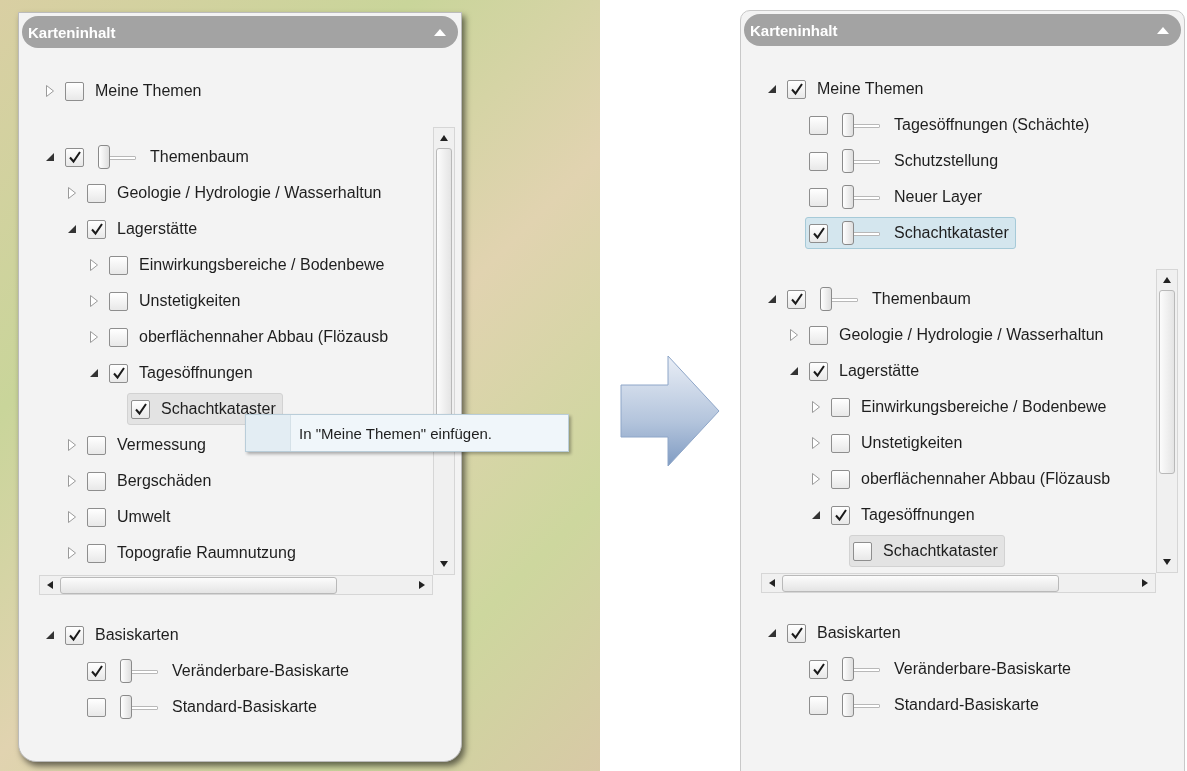 This screenshot has width=1187, height=771. Describe the element at coordinates (394, 433) in the screenshot. I see `menu-item: In "Meine Themen" einfügen.` at that location.